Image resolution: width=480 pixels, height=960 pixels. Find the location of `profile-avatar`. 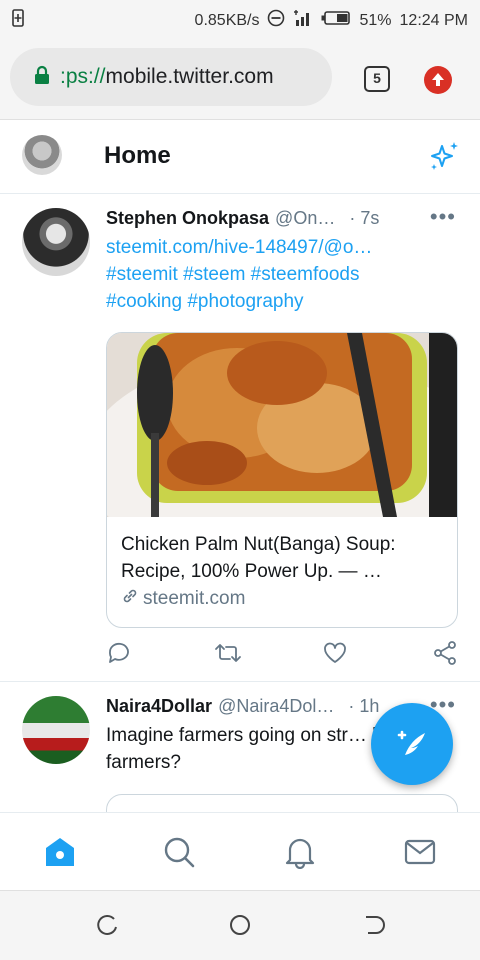

profile-avatar is located at coordinates (42, 155).